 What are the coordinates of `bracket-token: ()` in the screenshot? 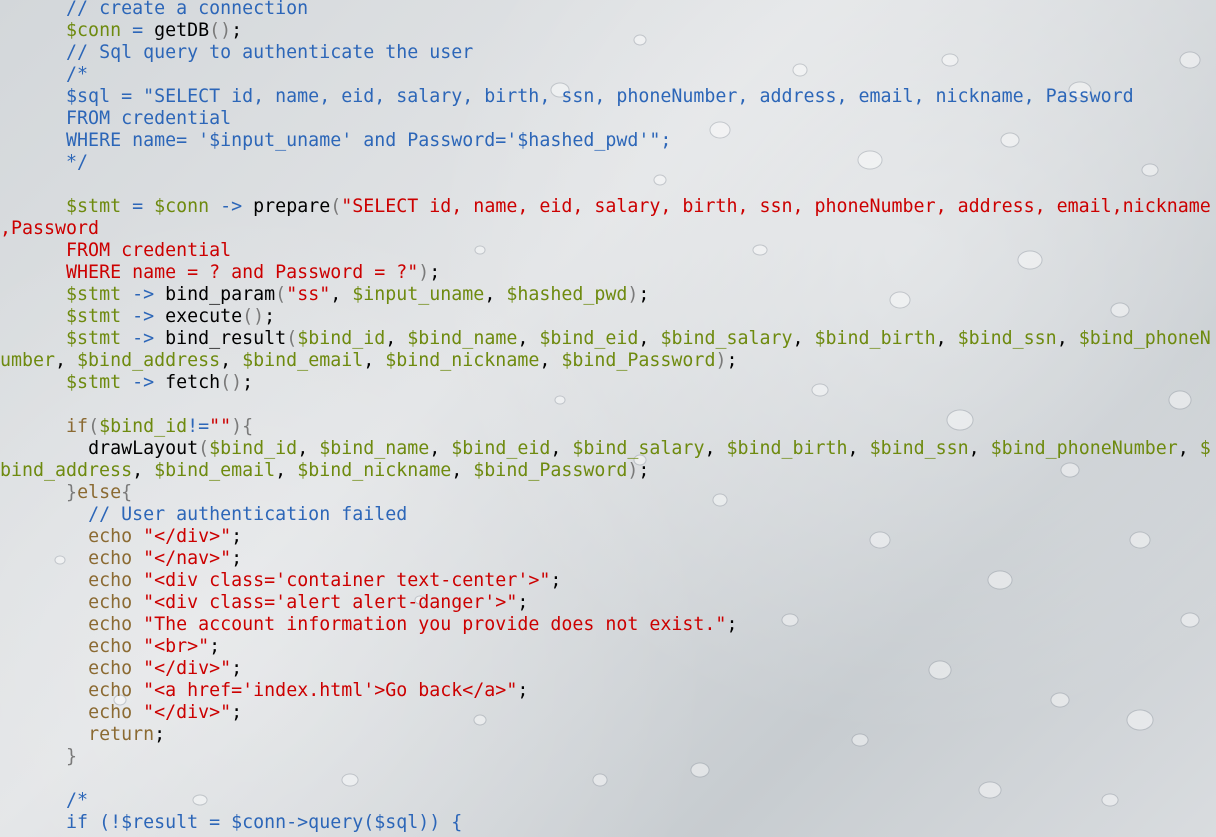 It's located at (231, 382).